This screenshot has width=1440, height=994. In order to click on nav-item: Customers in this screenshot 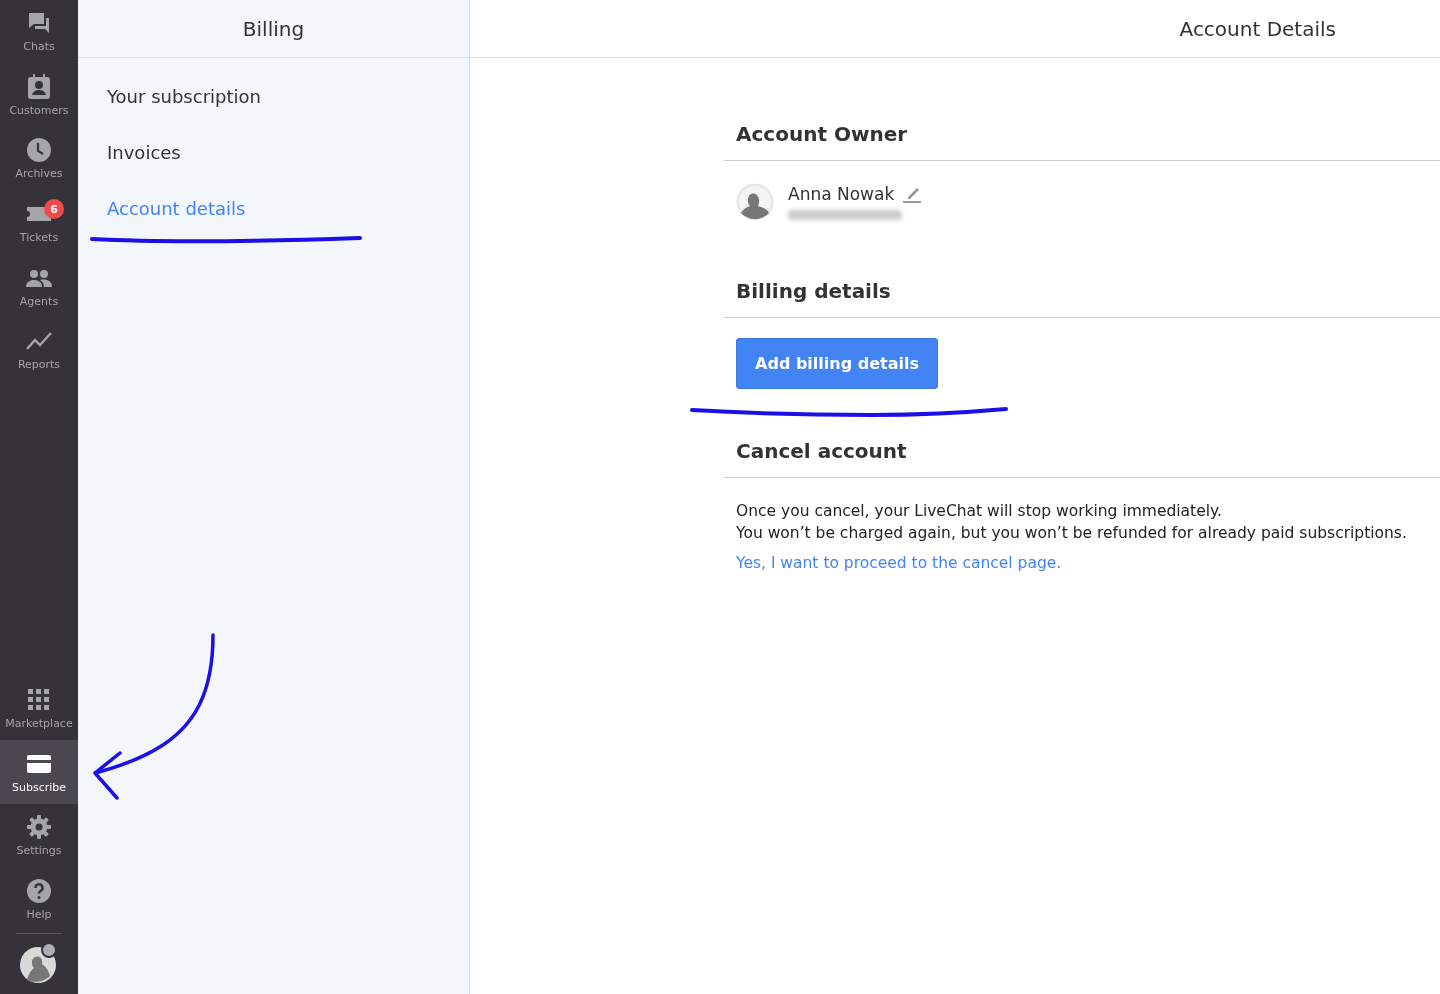, I will do `click(39, 95)`.